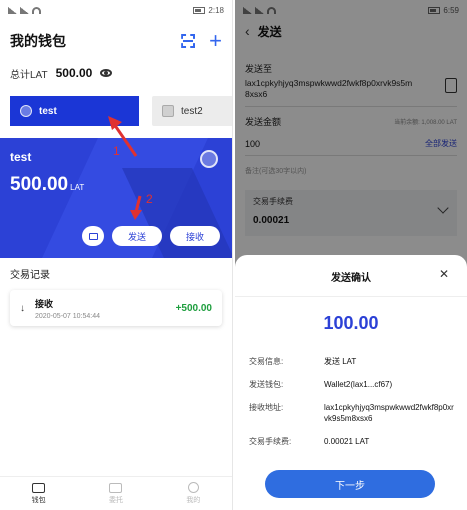 This screenshot has width=467, height=510. What do you see at coordinates (38, 41) in the screenshot?
I see `page-title: 我的钱包` at bounding box center [38, 41].